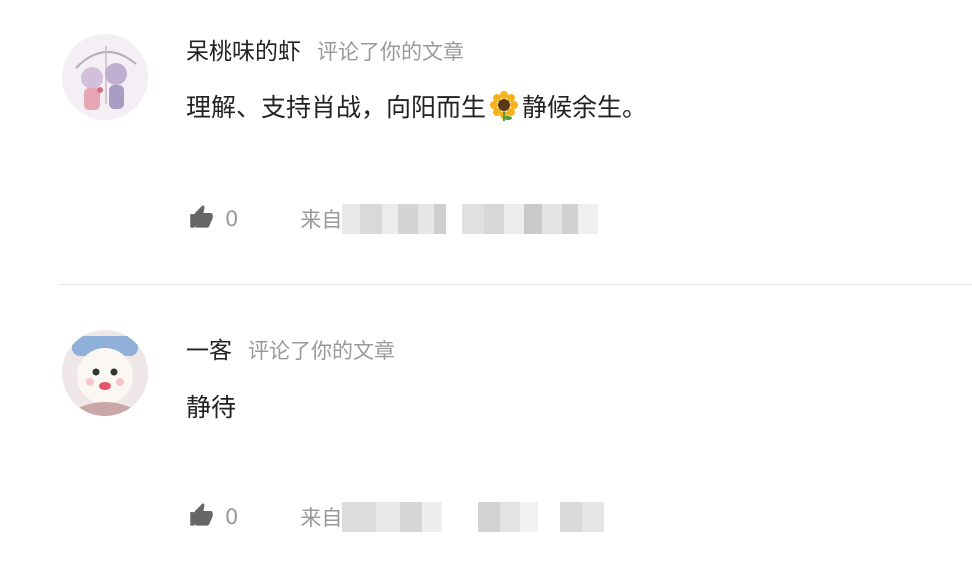 This screenshot has width=972, height=562. I want to click on comment-text-part: 静待, so click(211, 407).